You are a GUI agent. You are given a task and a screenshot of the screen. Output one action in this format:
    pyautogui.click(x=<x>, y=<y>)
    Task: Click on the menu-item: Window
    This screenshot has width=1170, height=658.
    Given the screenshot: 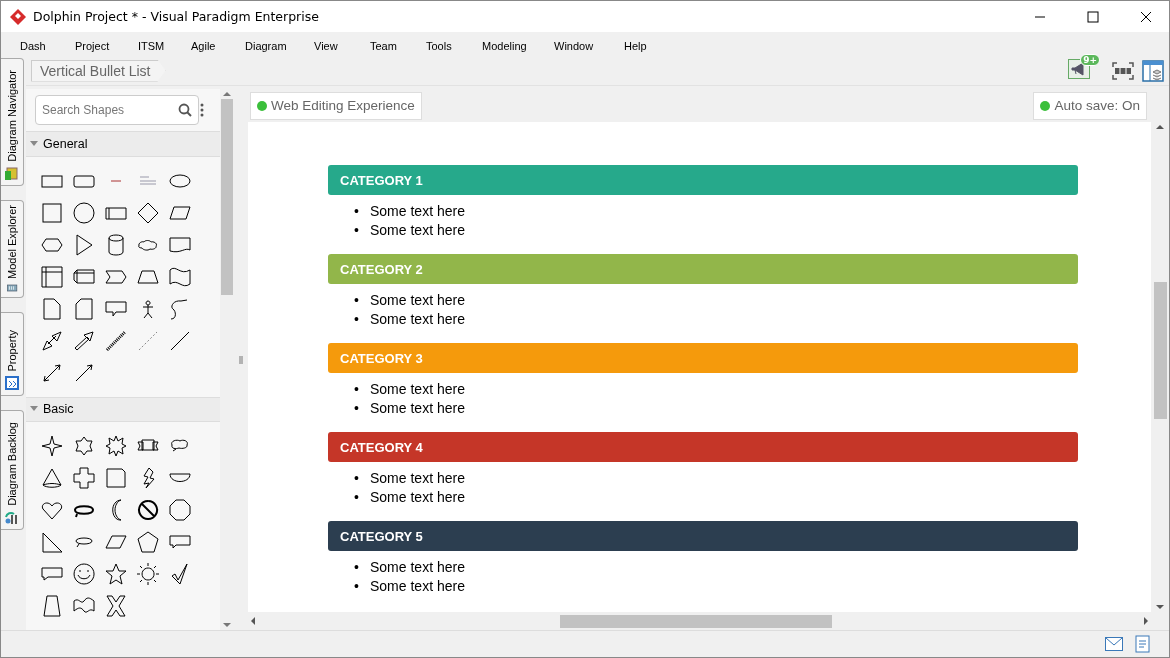 What is the action you would take?
    pyautogui.click(x=574, y=45)
    